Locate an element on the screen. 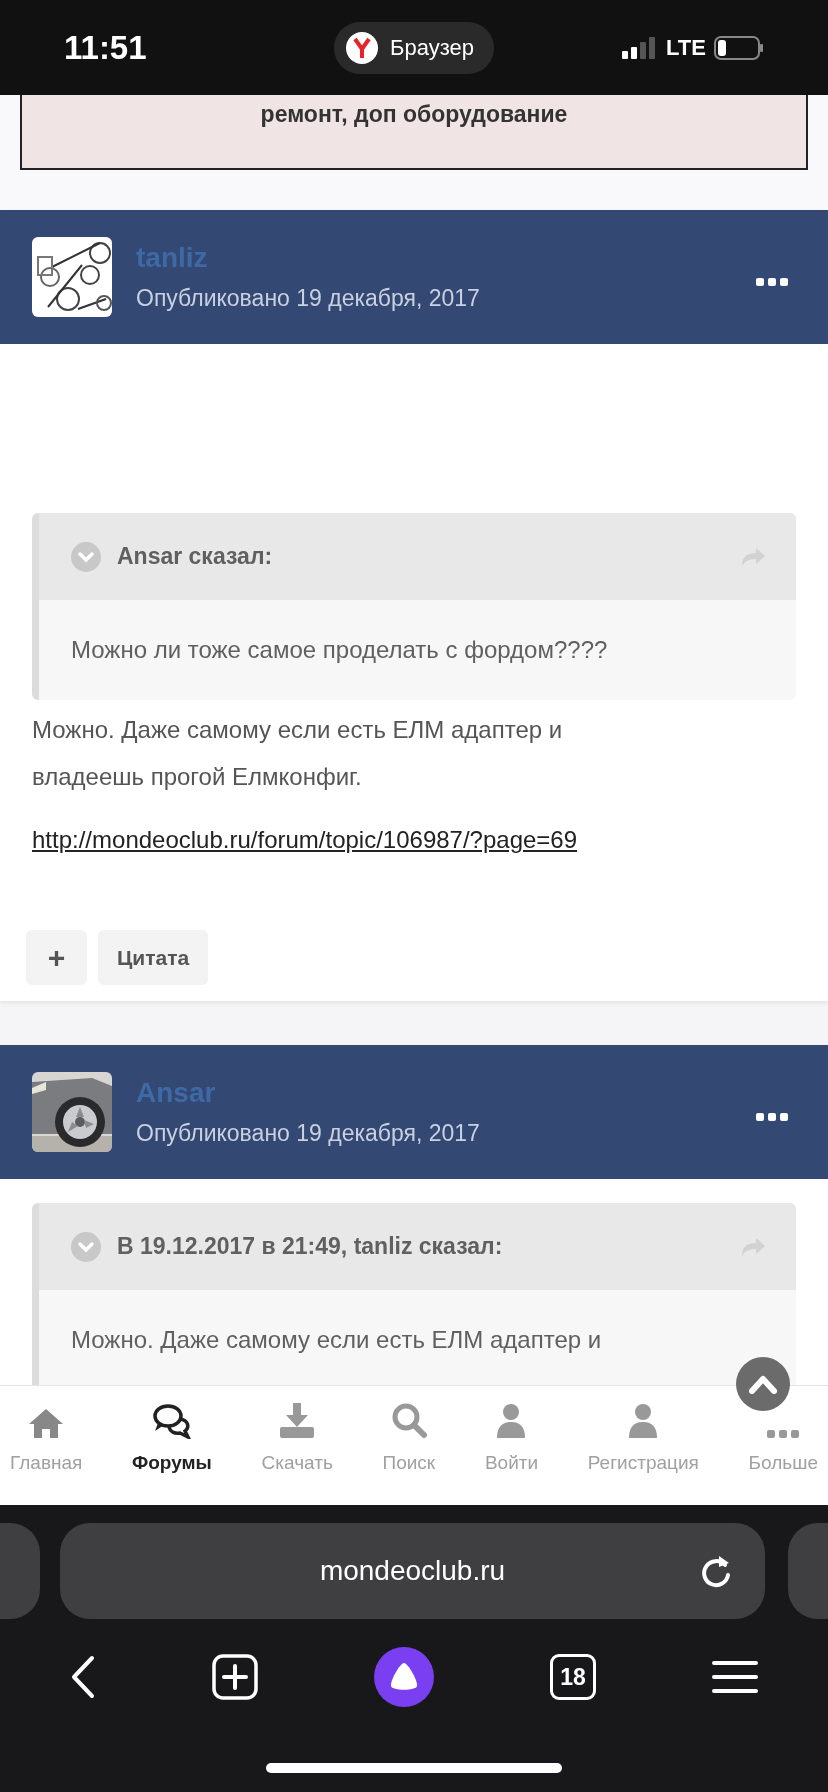  logo-icon is located at coordinates (362, 47).